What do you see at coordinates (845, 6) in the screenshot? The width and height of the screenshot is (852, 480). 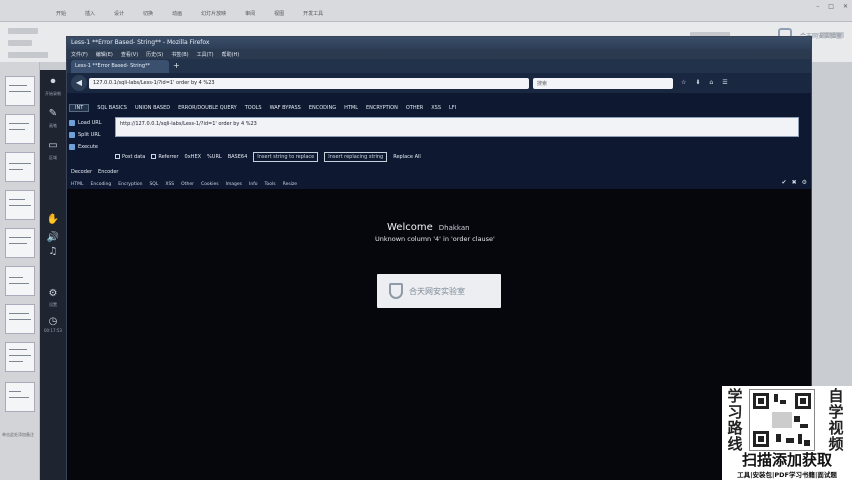 I see `close-icon: ✕` at bounding box center [845, 6].